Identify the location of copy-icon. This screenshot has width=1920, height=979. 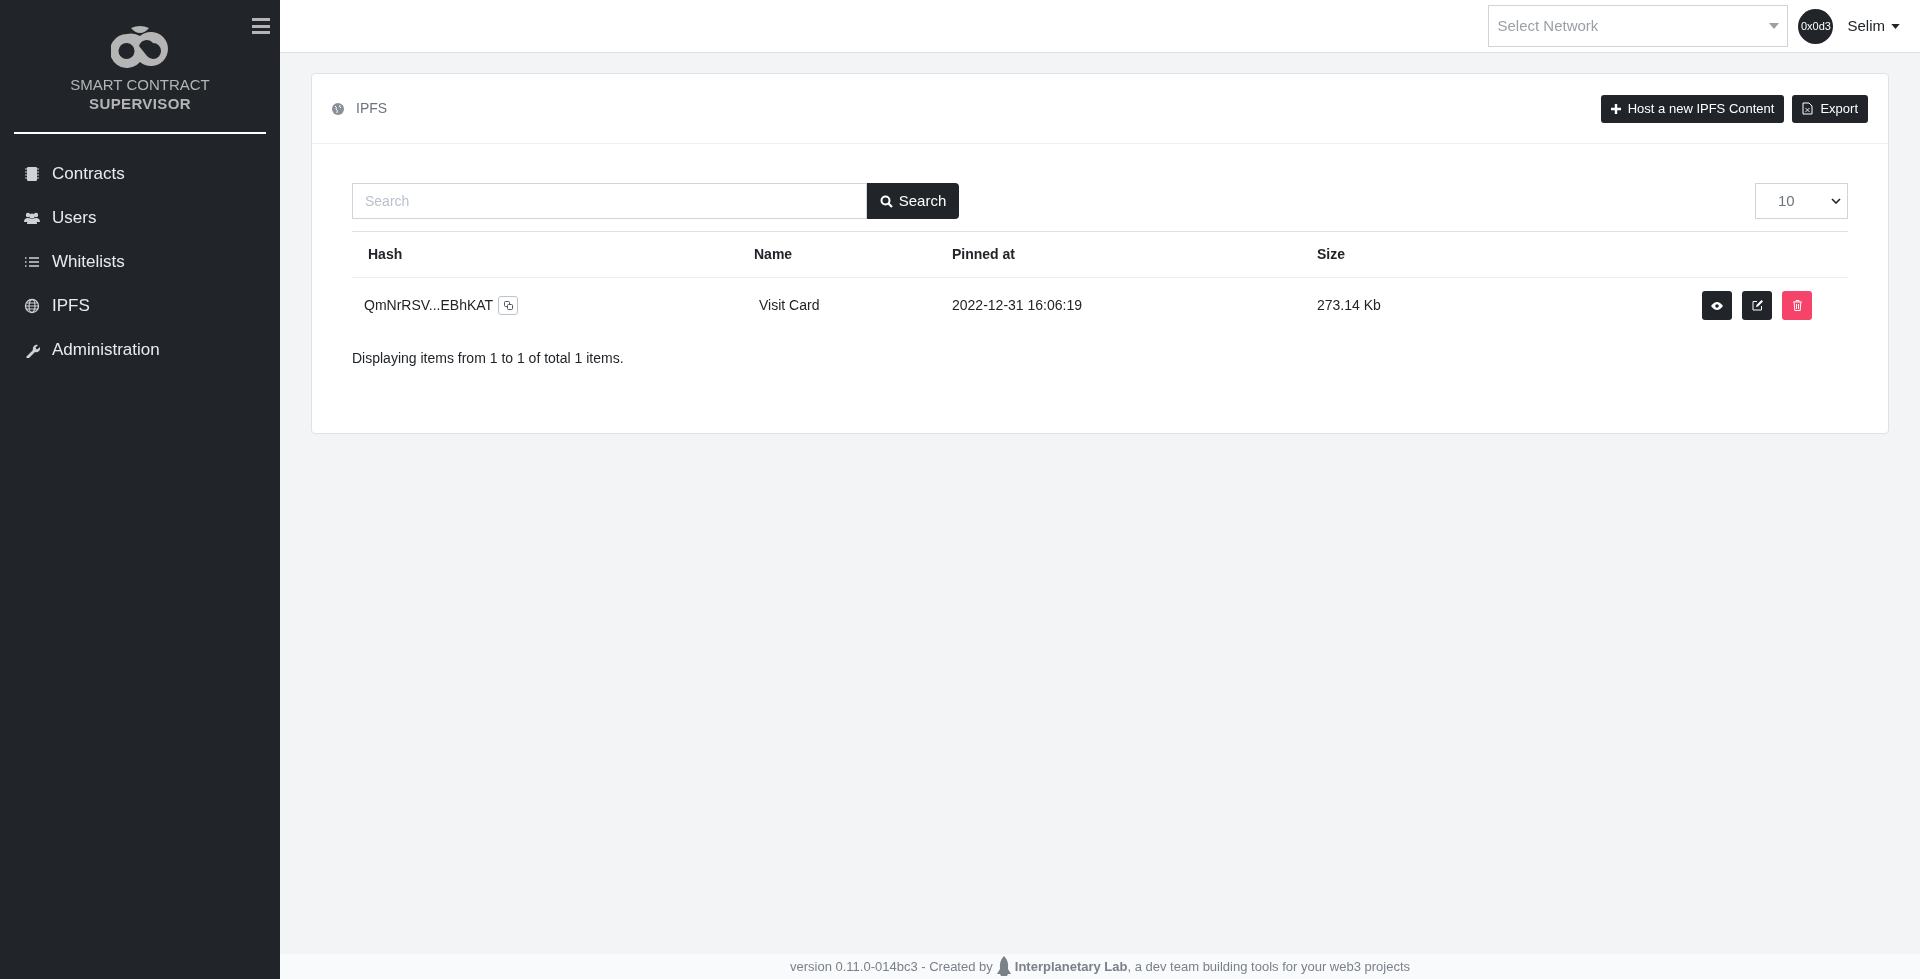
(508, 306).